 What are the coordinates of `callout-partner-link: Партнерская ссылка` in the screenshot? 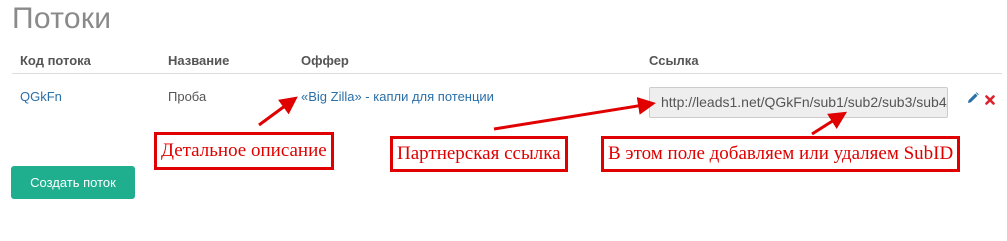 It's located at (479, 154).